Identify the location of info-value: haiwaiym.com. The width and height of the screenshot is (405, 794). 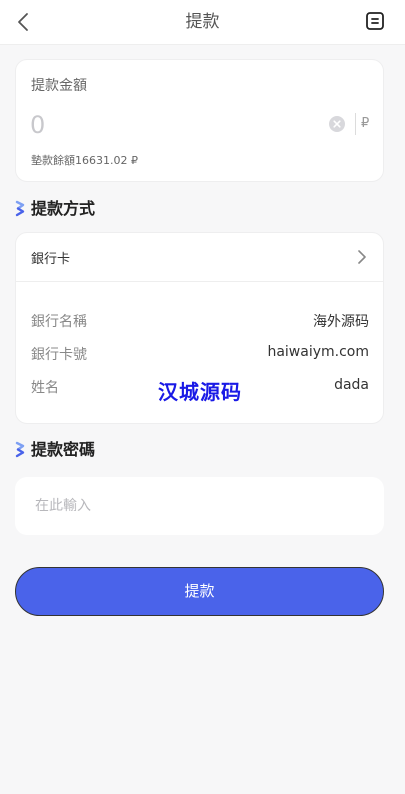
(318, 352).